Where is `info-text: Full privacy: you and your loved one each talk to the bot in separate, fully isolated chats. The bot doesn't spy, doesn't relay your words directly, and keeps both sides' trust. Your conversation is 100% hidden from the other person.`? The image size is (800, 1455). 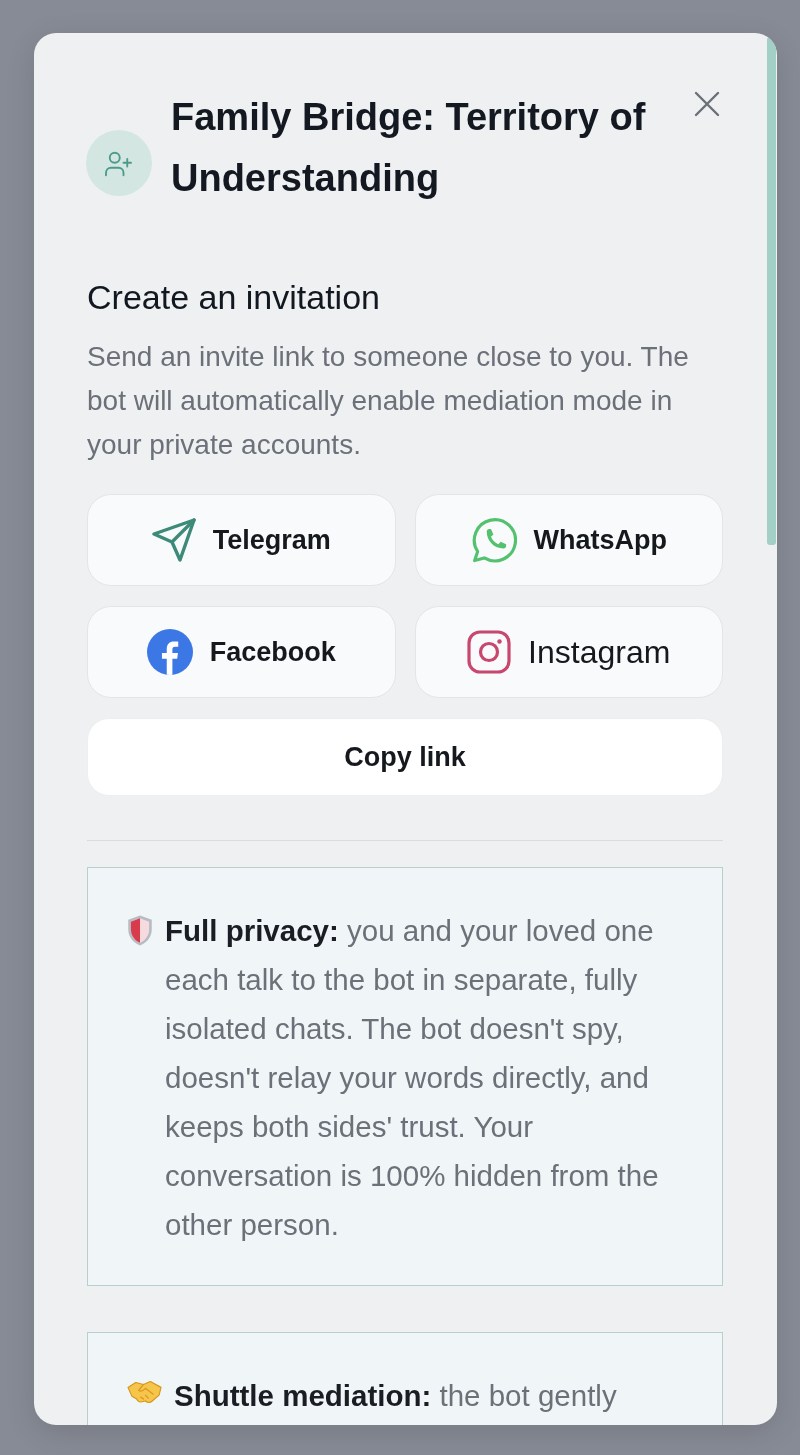 info-text: Full privacy: you and your loved one each talk to the bot in separate, fully isolated chats. The bot doesn't spy, doesn't relay your words directly, and keeps both sides' trust. Your conversation is 100% hidden from the other person. is located at coordinates (412, 1078).